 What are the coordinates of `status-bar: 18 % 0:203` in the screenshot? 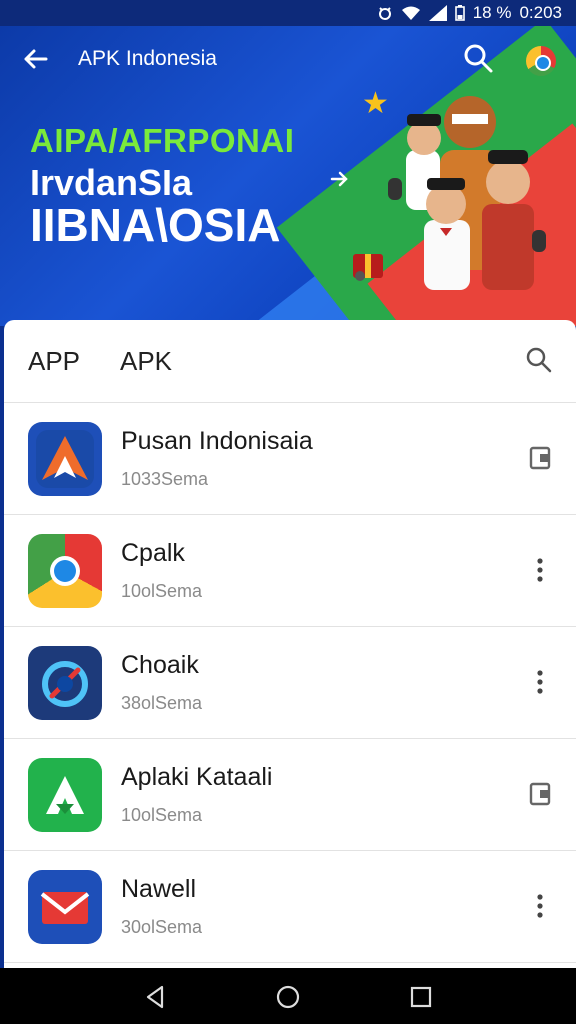 It's located at (288, 13).